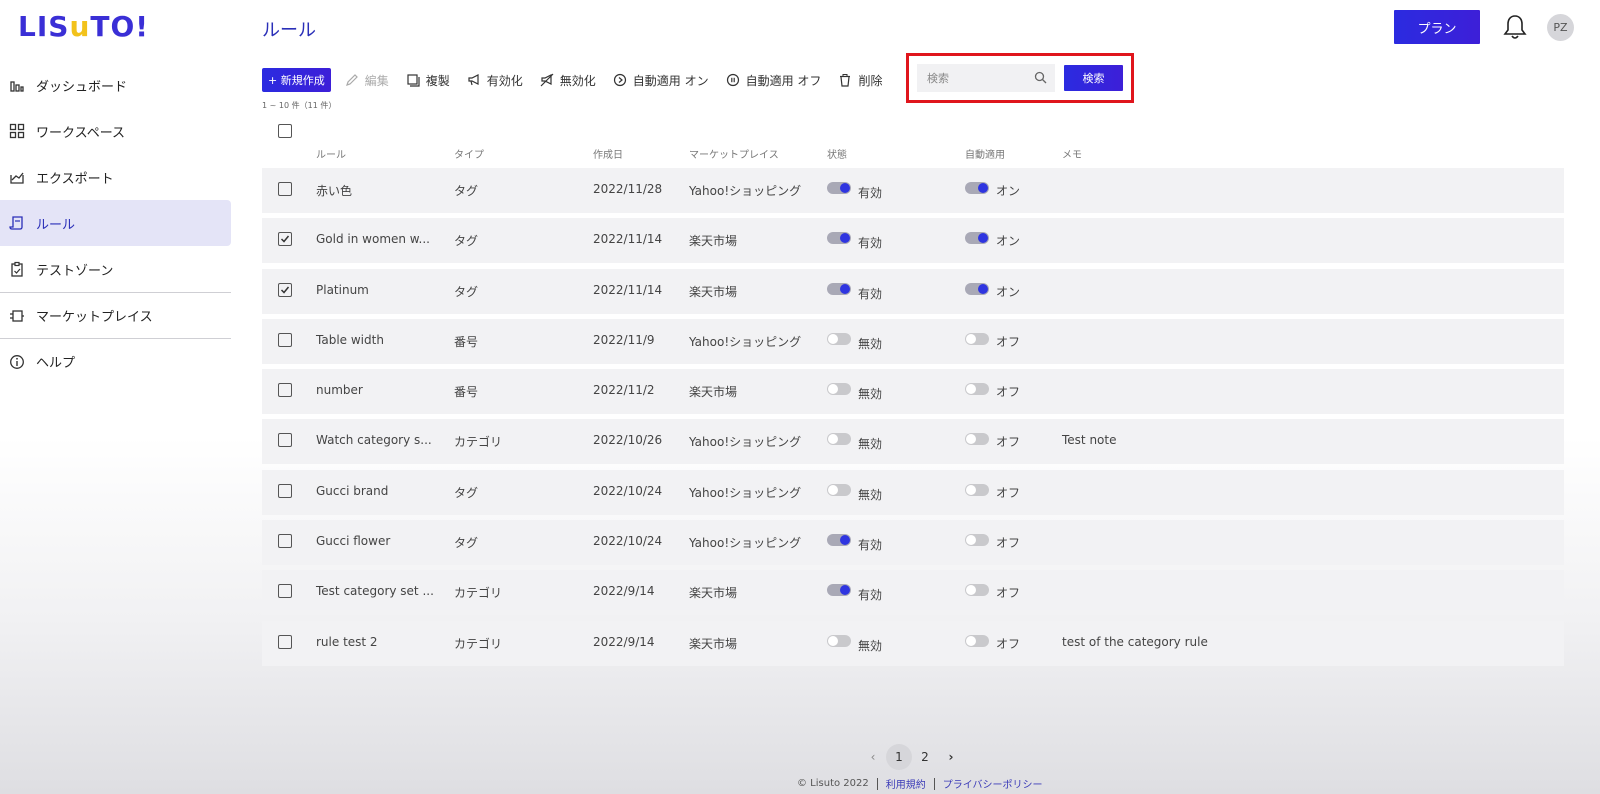  Describe the element at coordinates (115, 131) in the screenshot. I see `sidebar-item-workspace: ワークスペース` at that location.